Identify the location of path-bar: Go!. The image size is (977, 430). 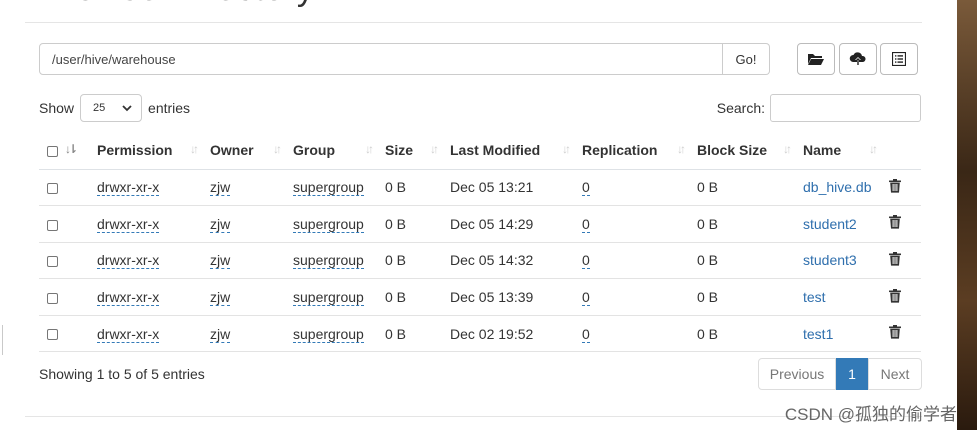
(404, 59).